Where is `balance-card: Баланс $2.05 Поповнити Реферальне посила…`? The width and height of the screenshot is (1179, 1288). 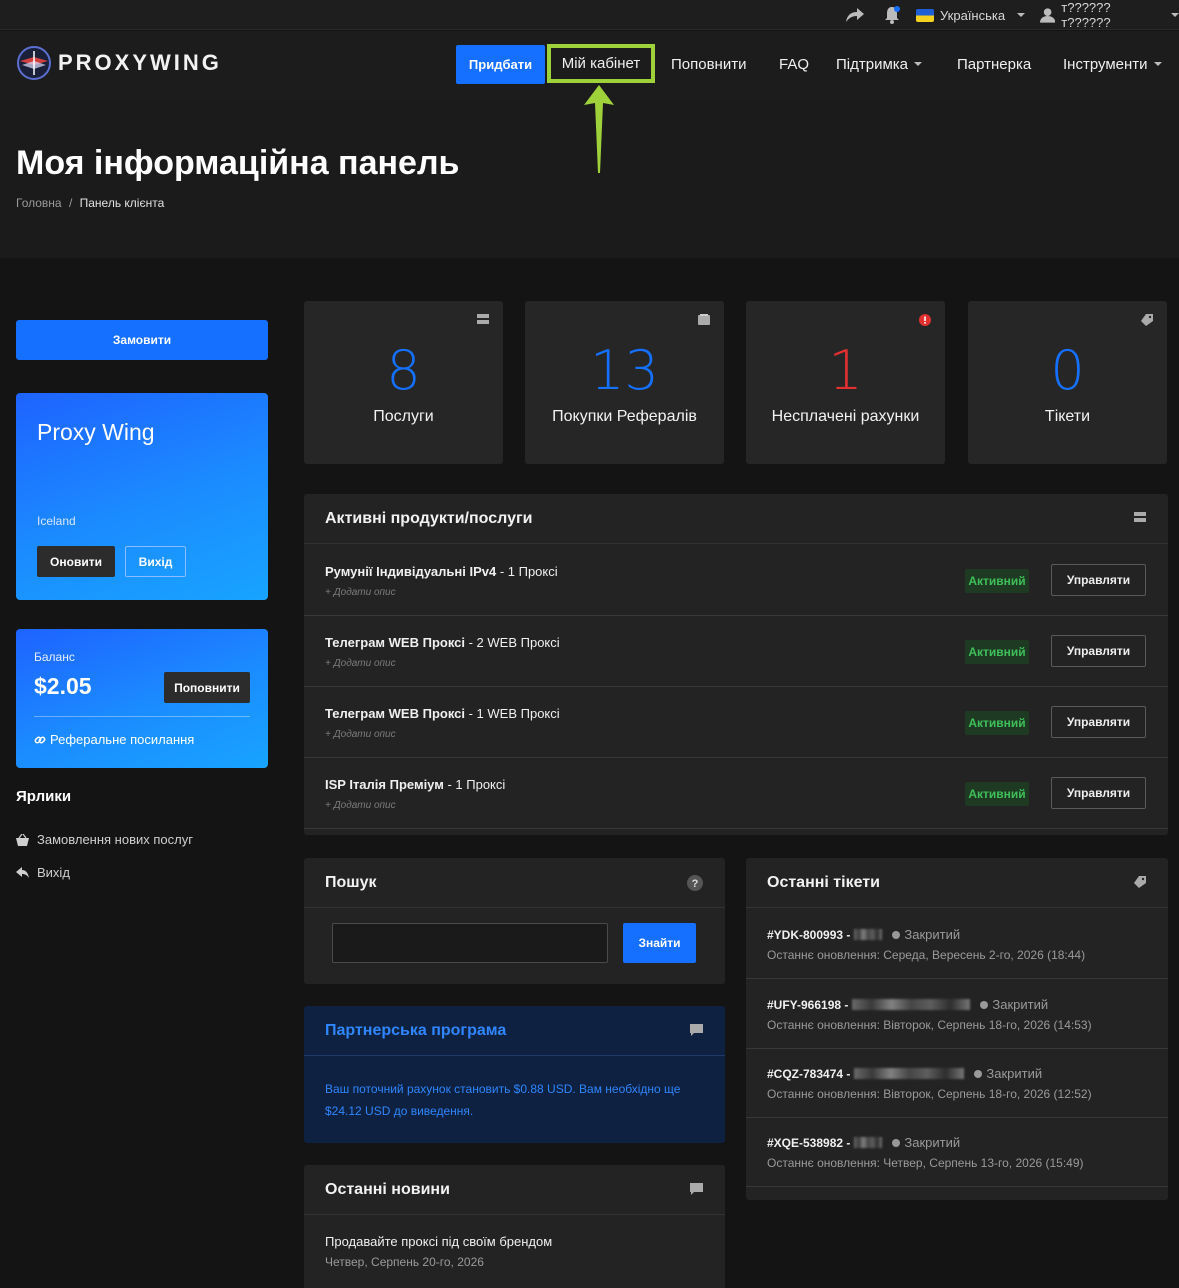
balance-card: Баланс $2.05 Поповнити Реферальне посила… is located at coordinates (142, 698).